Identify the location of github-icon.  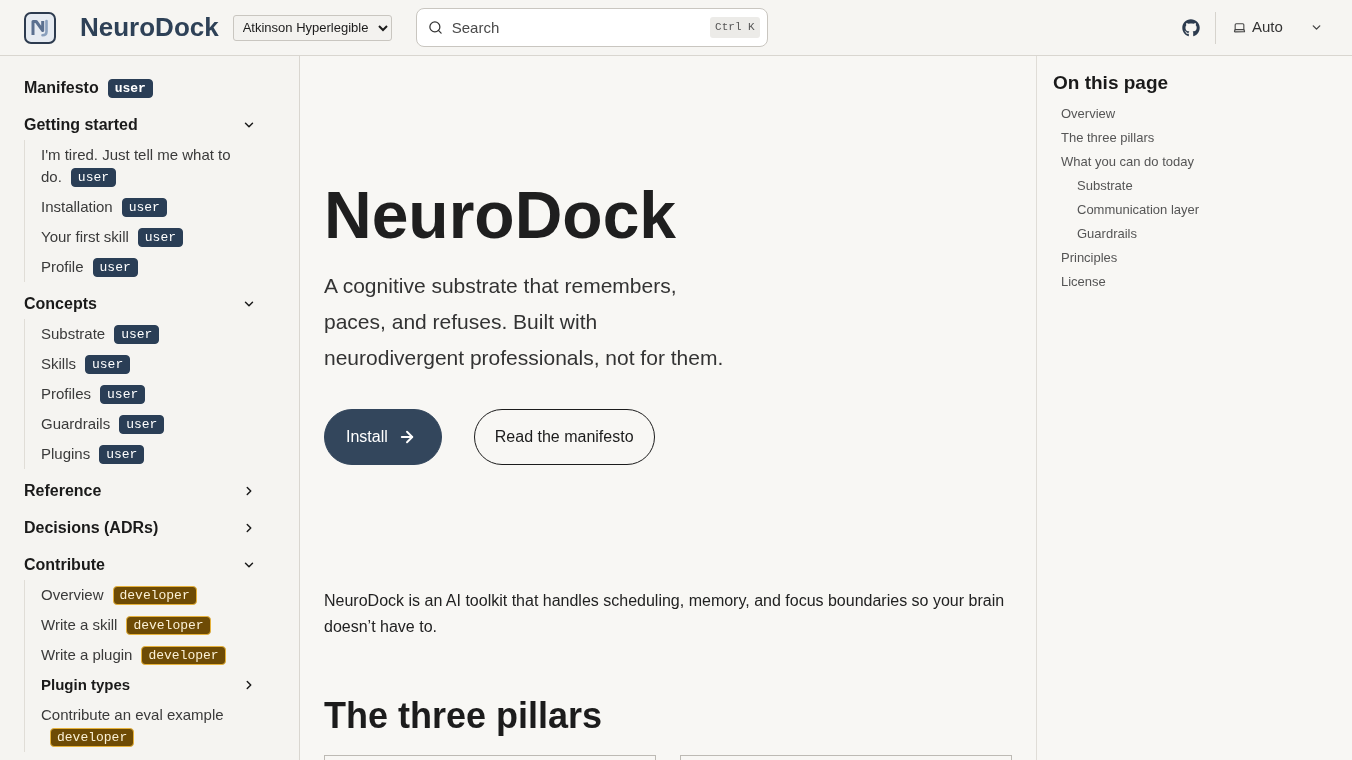
(1191, 27).